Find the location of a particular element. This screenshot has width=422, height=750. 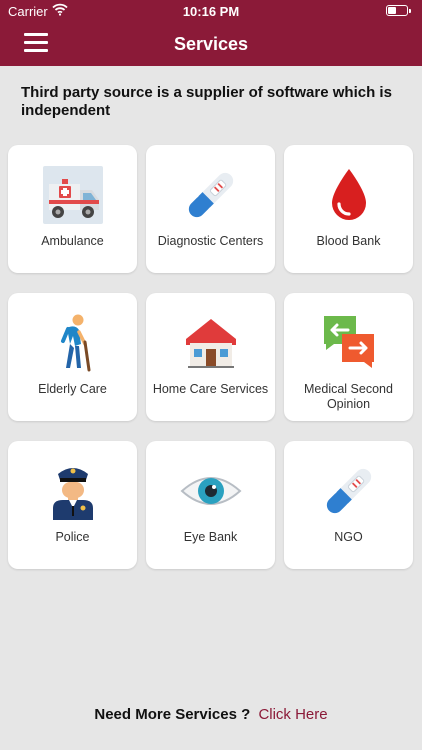

service-card-diagnostic-centers: Diagnostic Centers is located at coordinates (210, 209).